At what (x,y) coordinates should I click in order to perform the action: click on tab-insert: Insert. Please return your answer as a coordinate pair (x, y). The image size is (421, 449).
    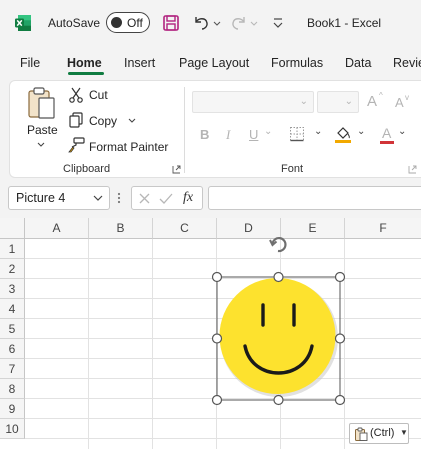
    Looking at the image, I should click on (139, 63).